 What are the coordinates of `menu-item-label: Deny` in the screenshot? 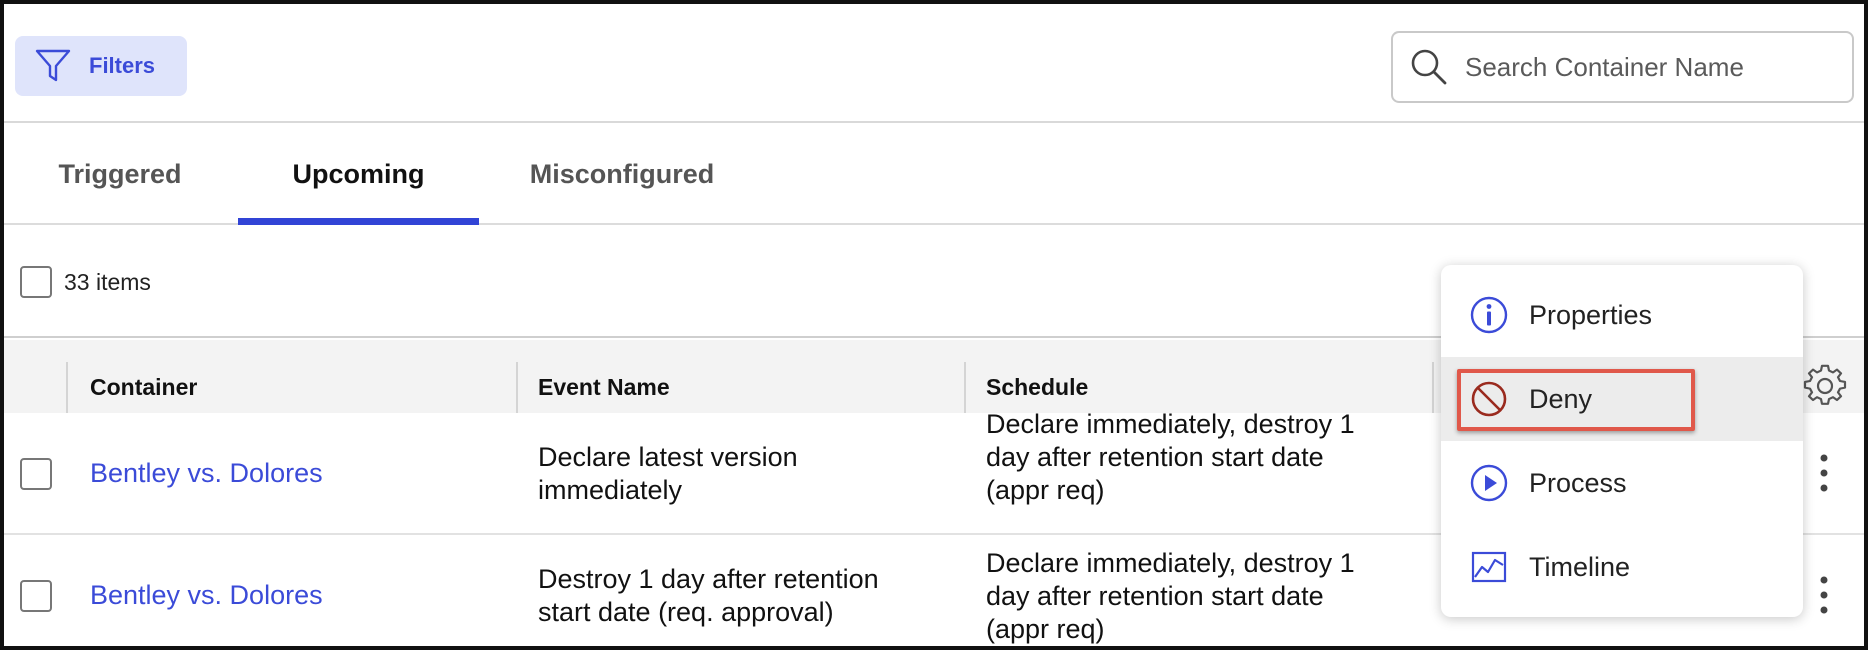 It's located at (1561, 398).